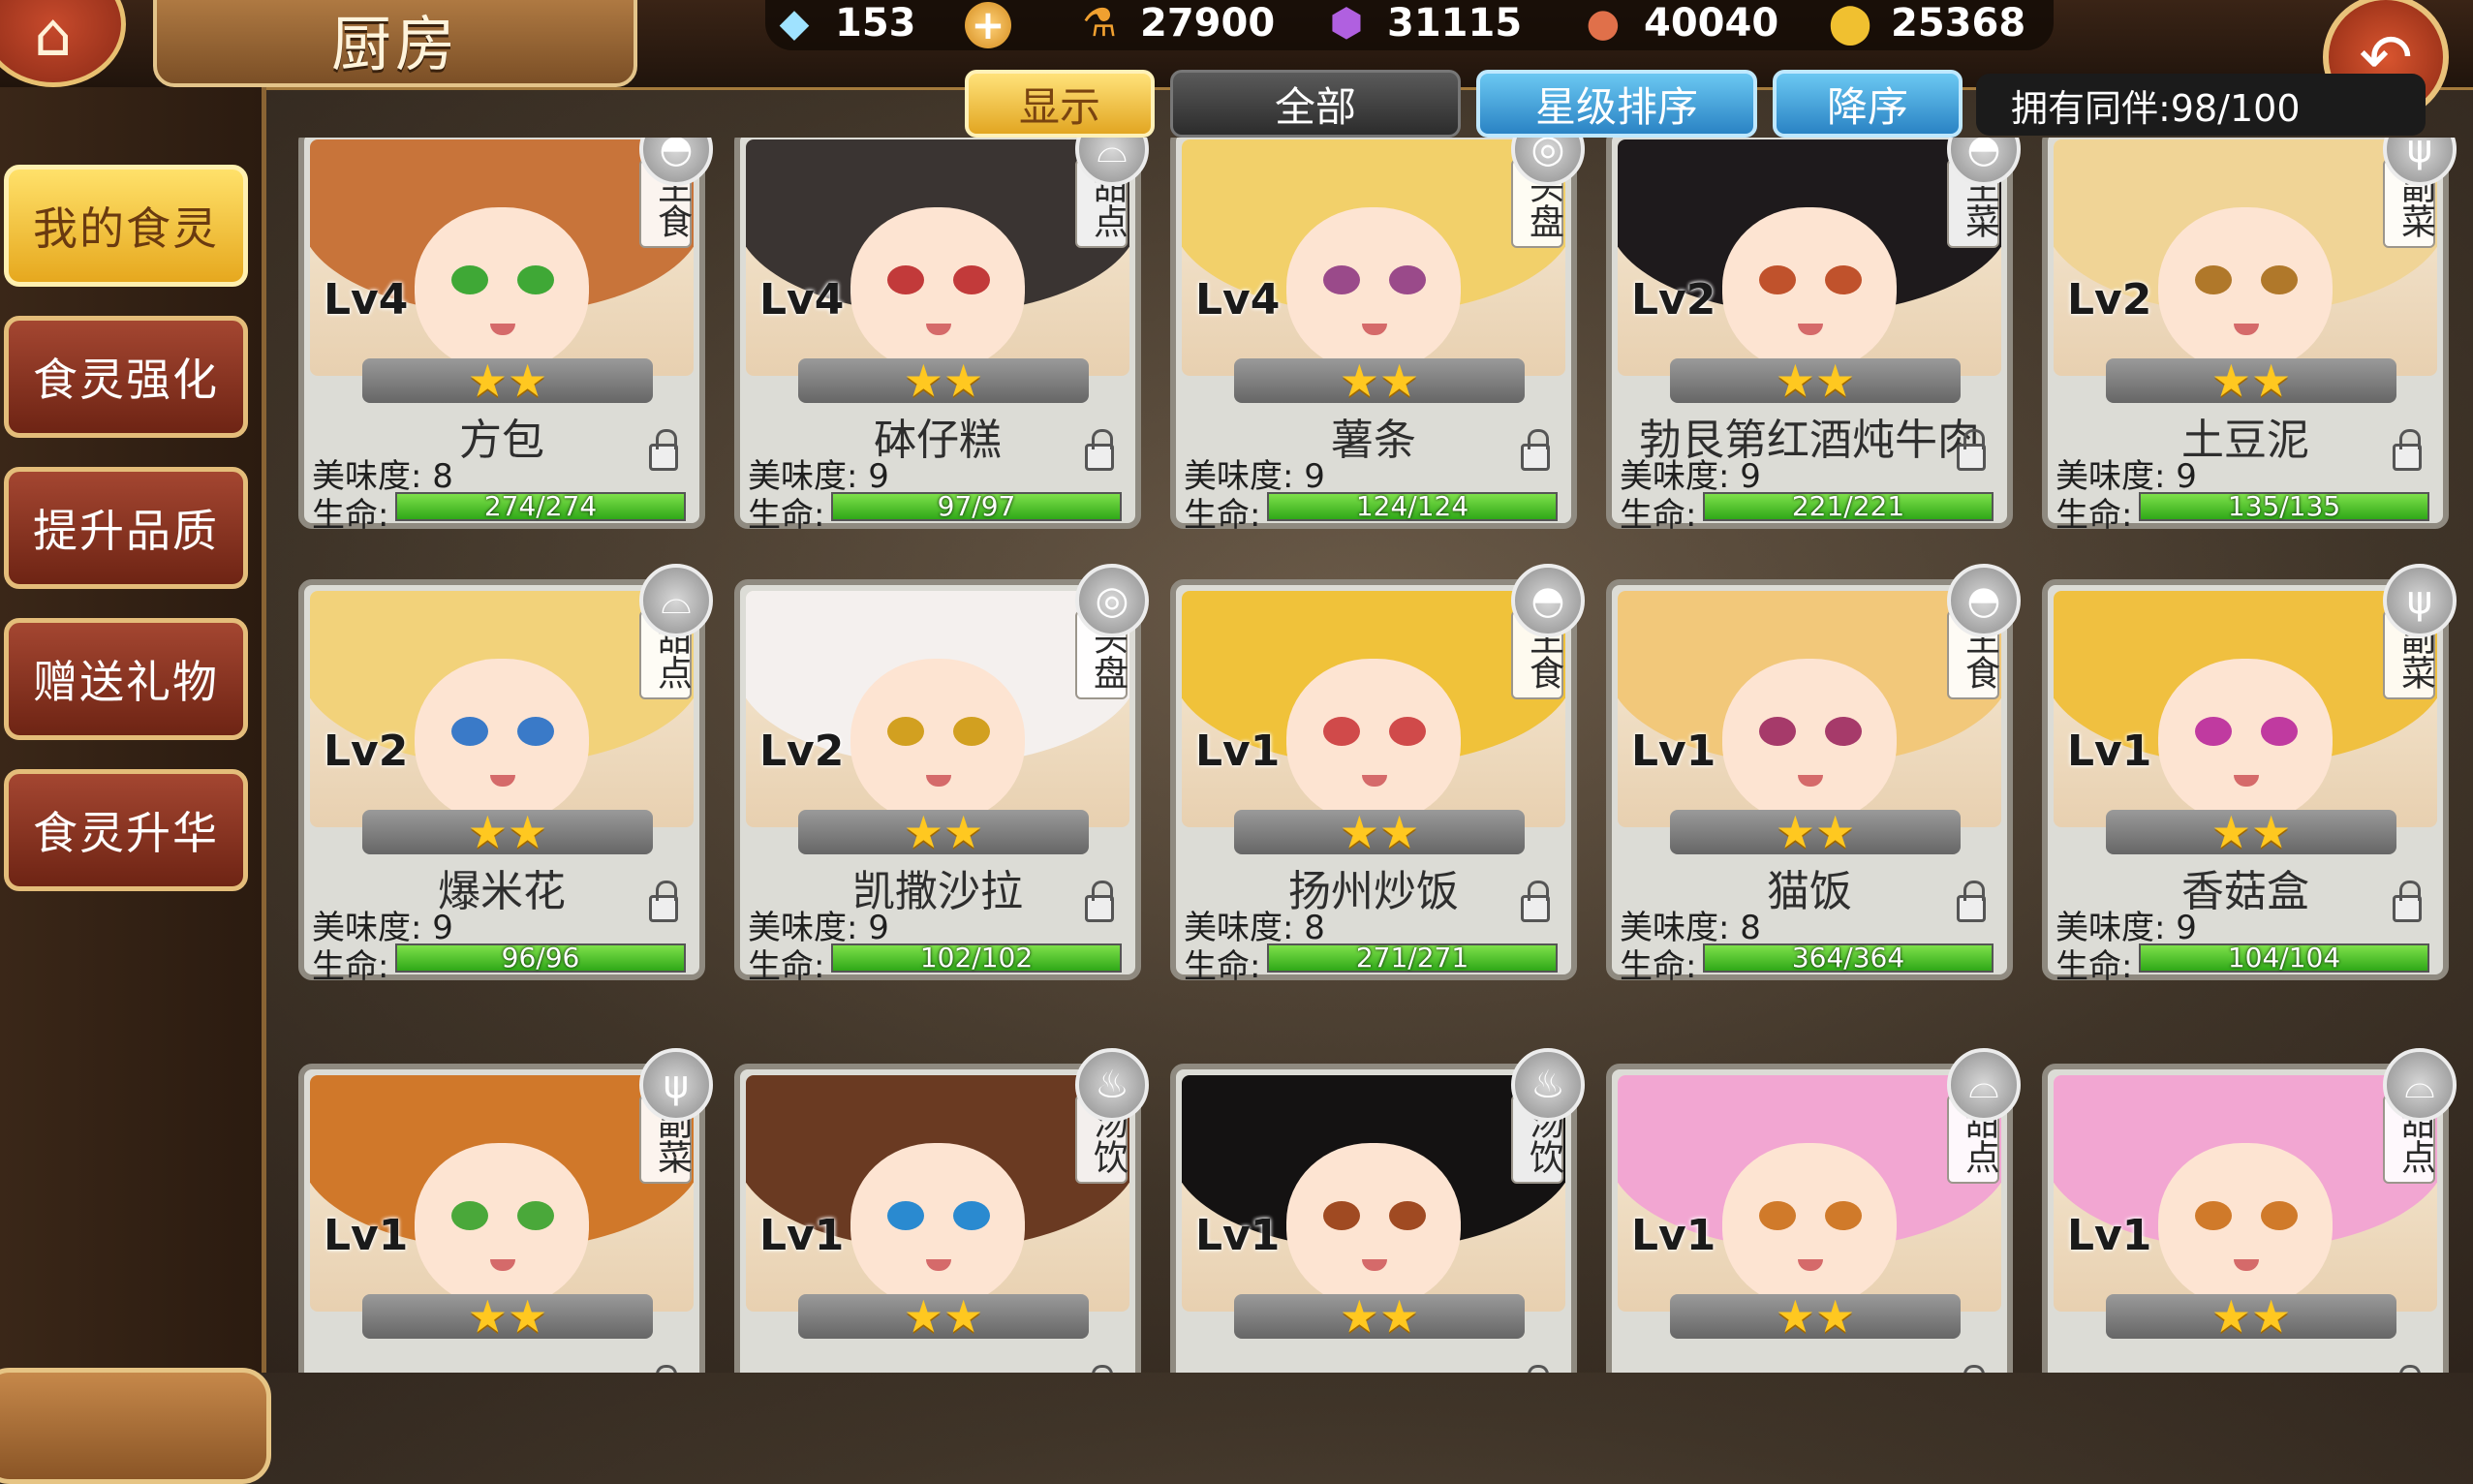 This screenshot has width=2473, height=1484. What do you see at coordinates (1548, 600) in the screenshot?
I see `bowl-icon: ◓` at bounding box center [1548, 600].